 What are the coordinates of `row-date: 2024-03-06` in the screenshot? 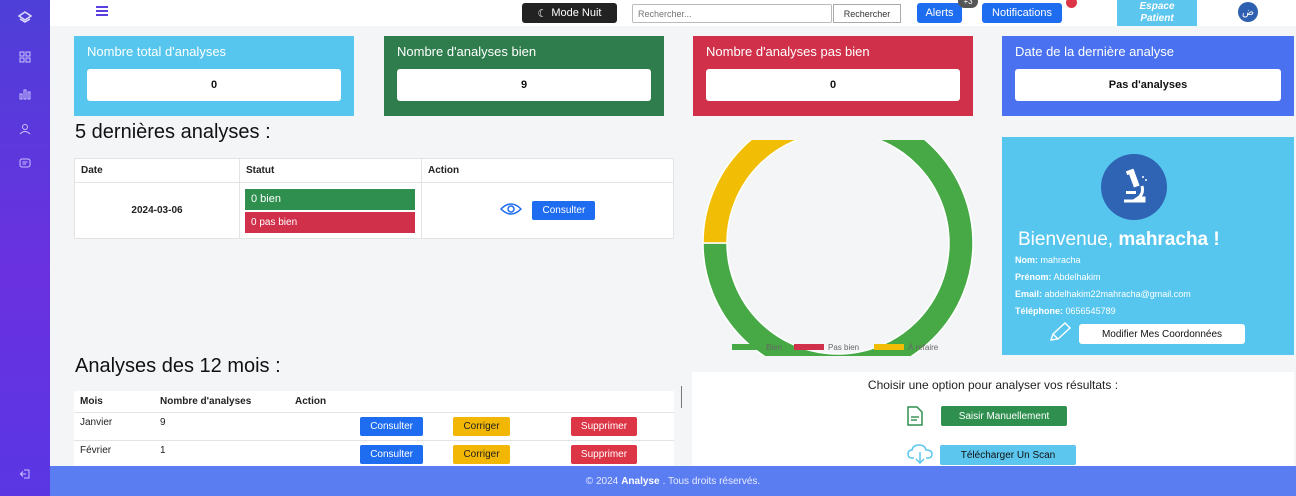 It's located at (157, 210).